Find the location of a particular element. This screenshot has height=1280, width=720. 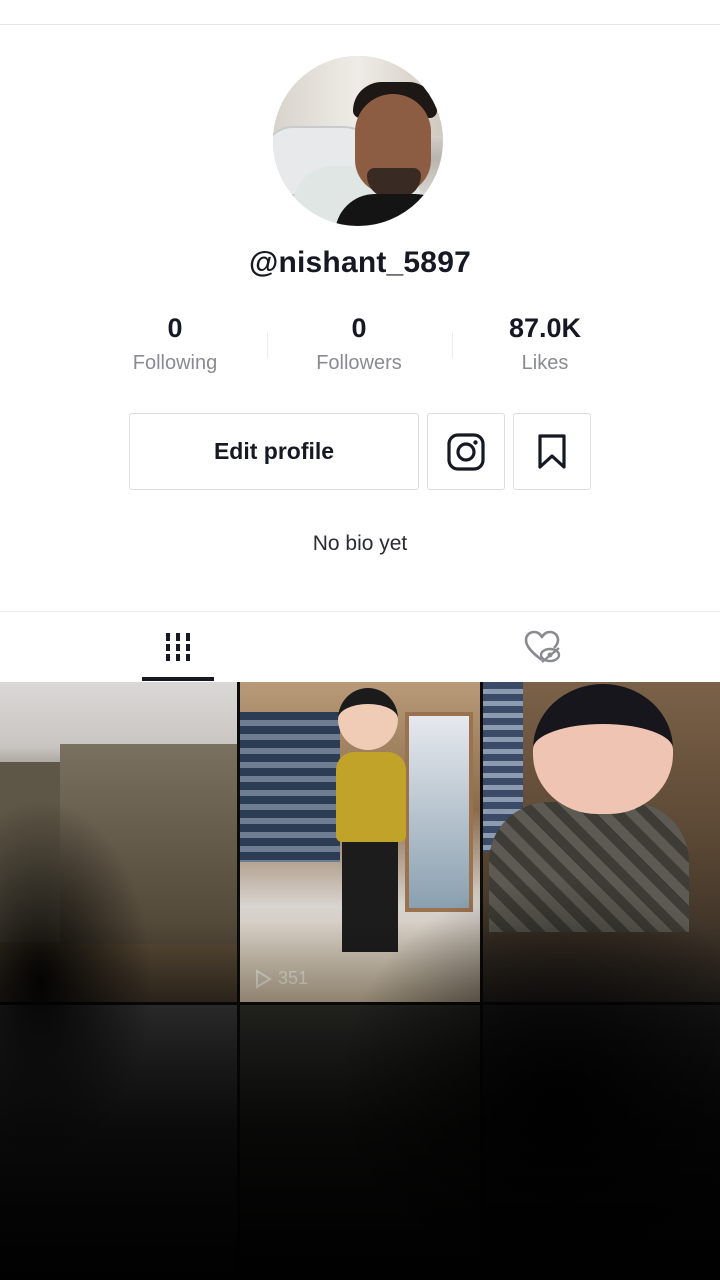

stat-following: 0 Following is located at coordinates (175, 344).